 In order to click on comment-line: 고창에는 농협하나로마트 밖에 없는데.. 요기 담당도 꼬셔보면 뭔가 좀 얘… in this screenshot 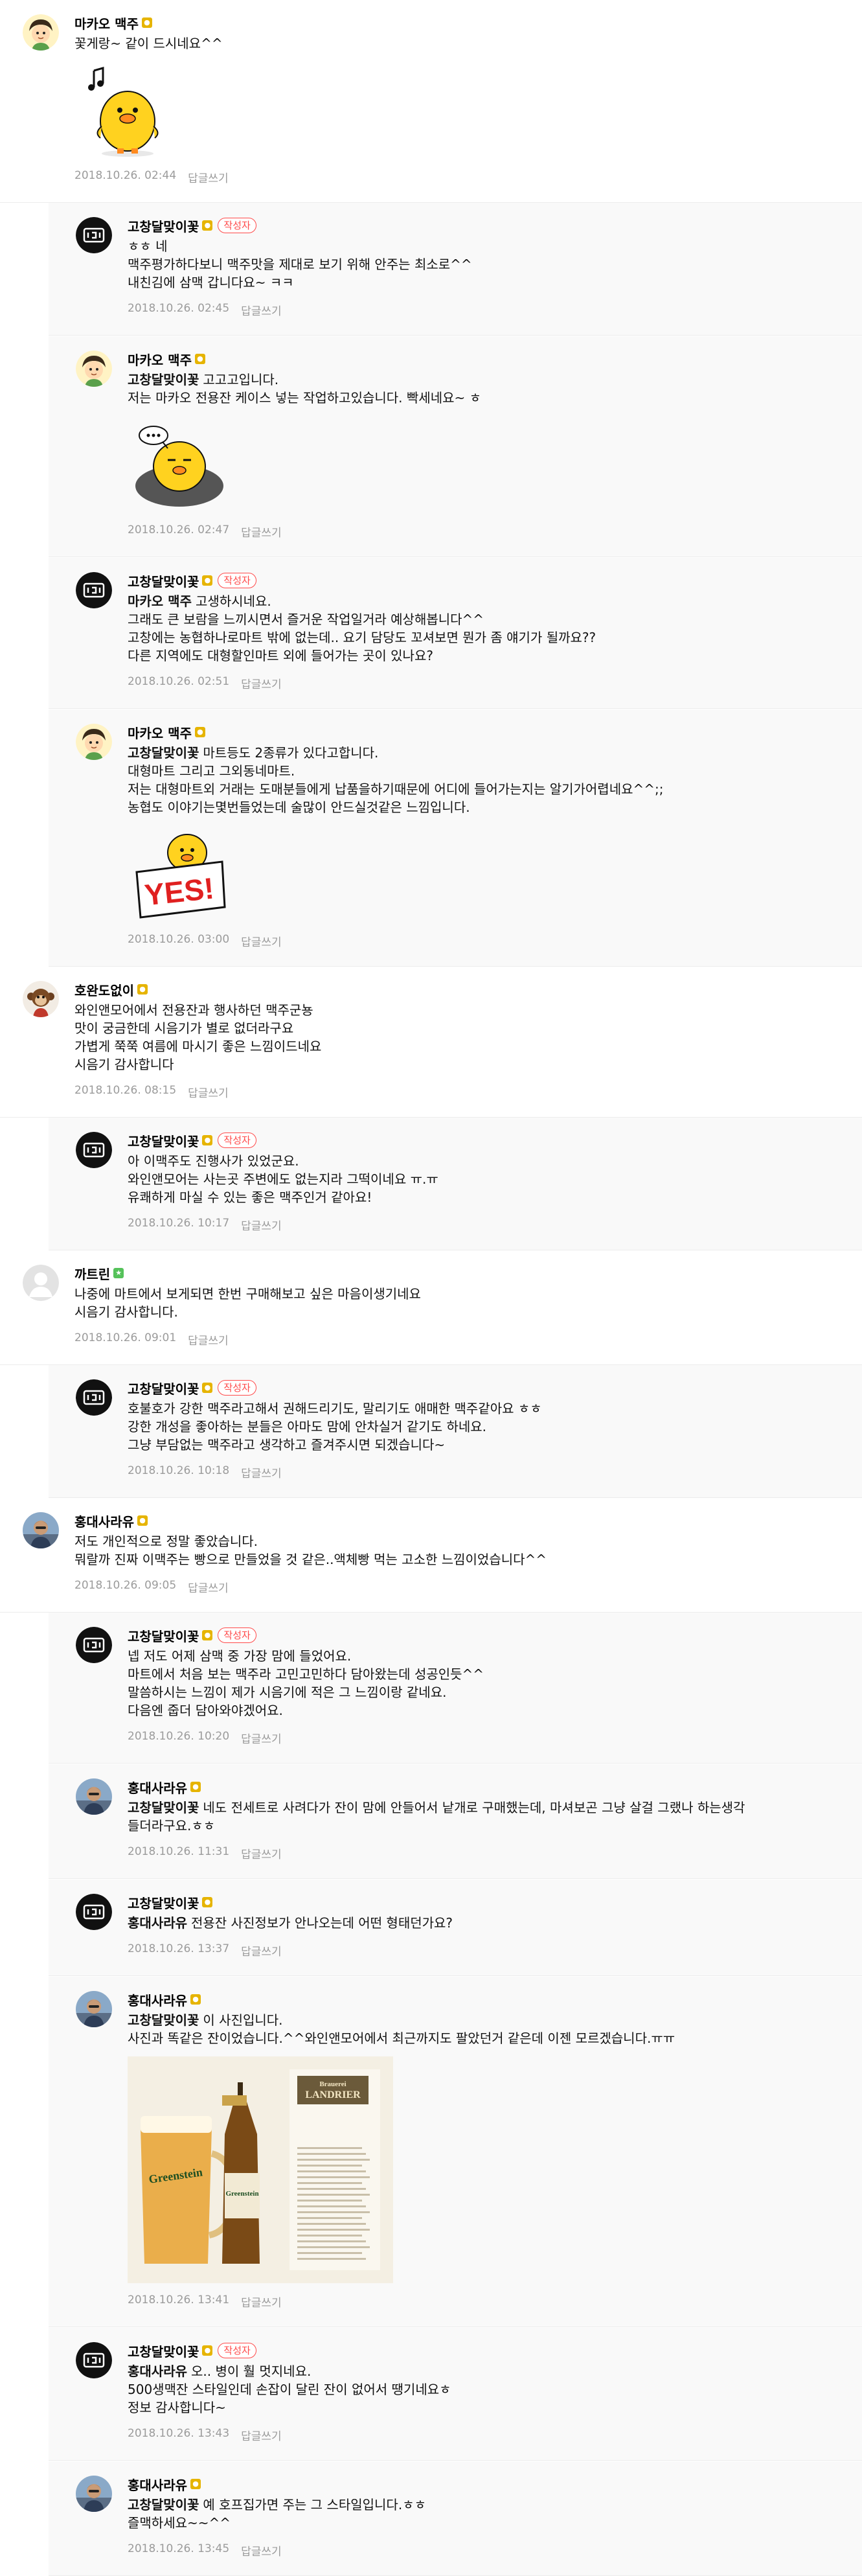, I will do `click(489, 637)`.